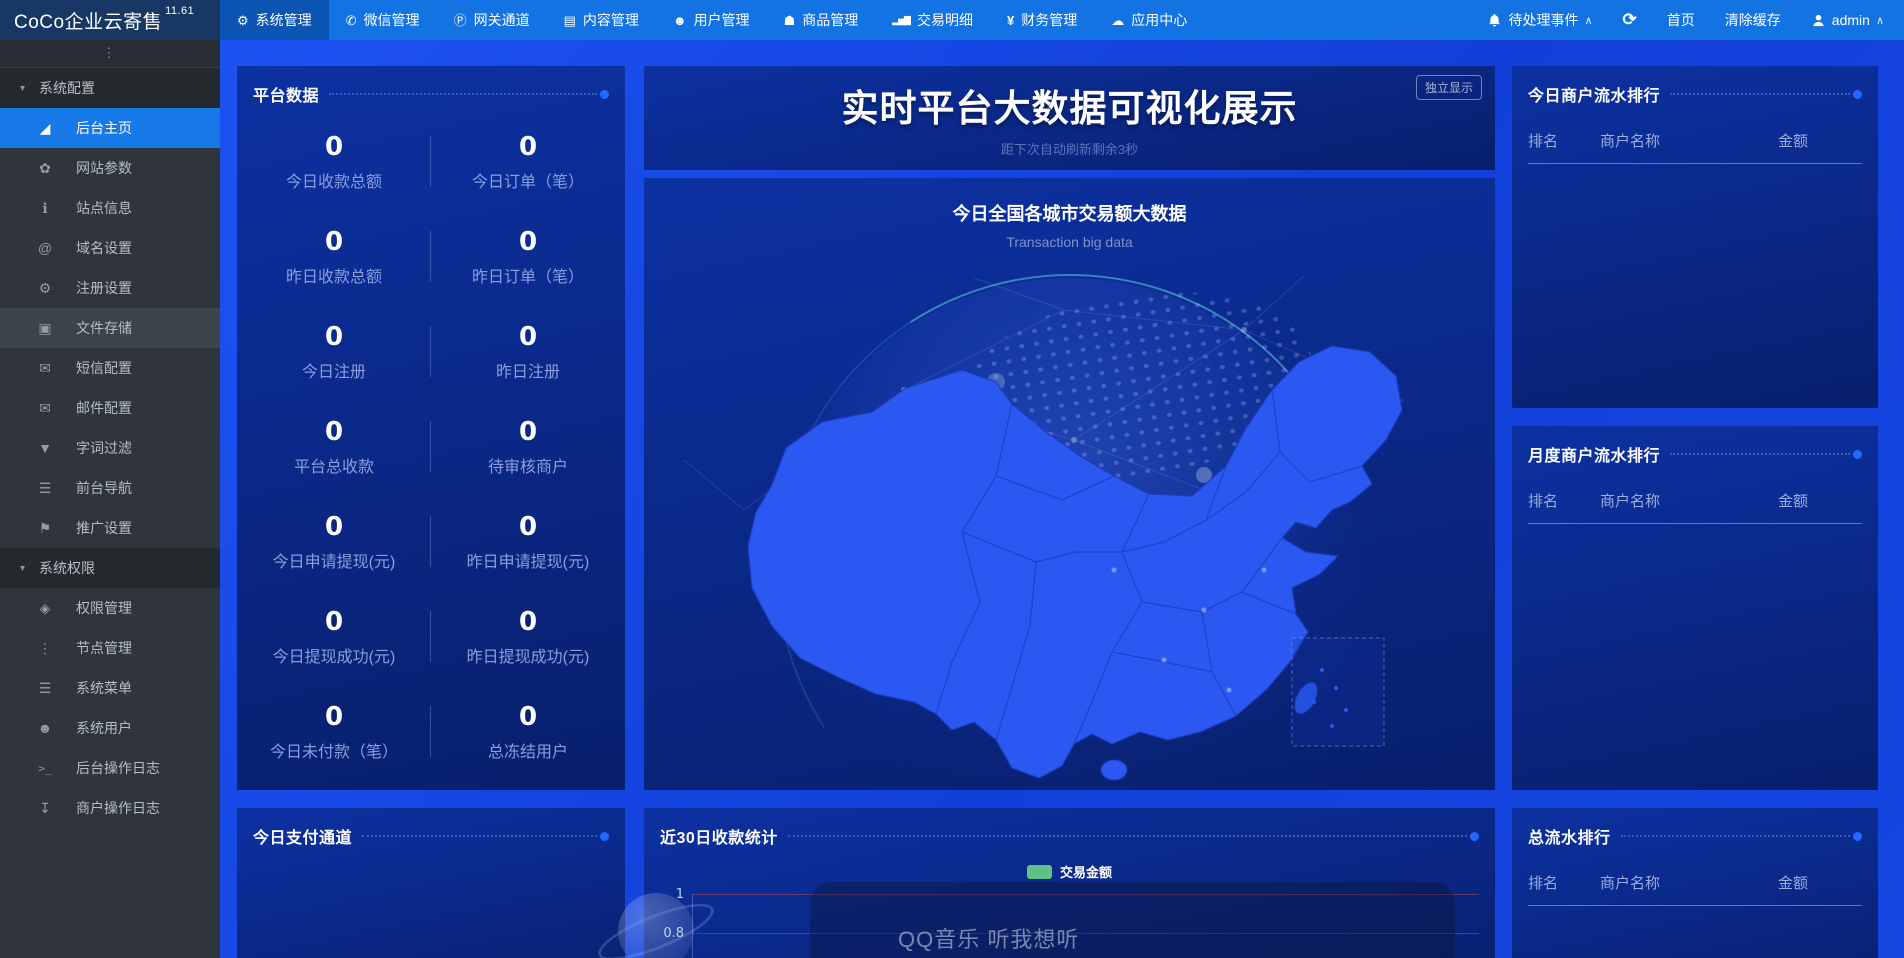 The width and height of the screenshot is (1904, 958). Describe the element at coordinates (110, 20) in the screenshot. I see `app-logo: CoCo企业云寄售 11.61` at that location.